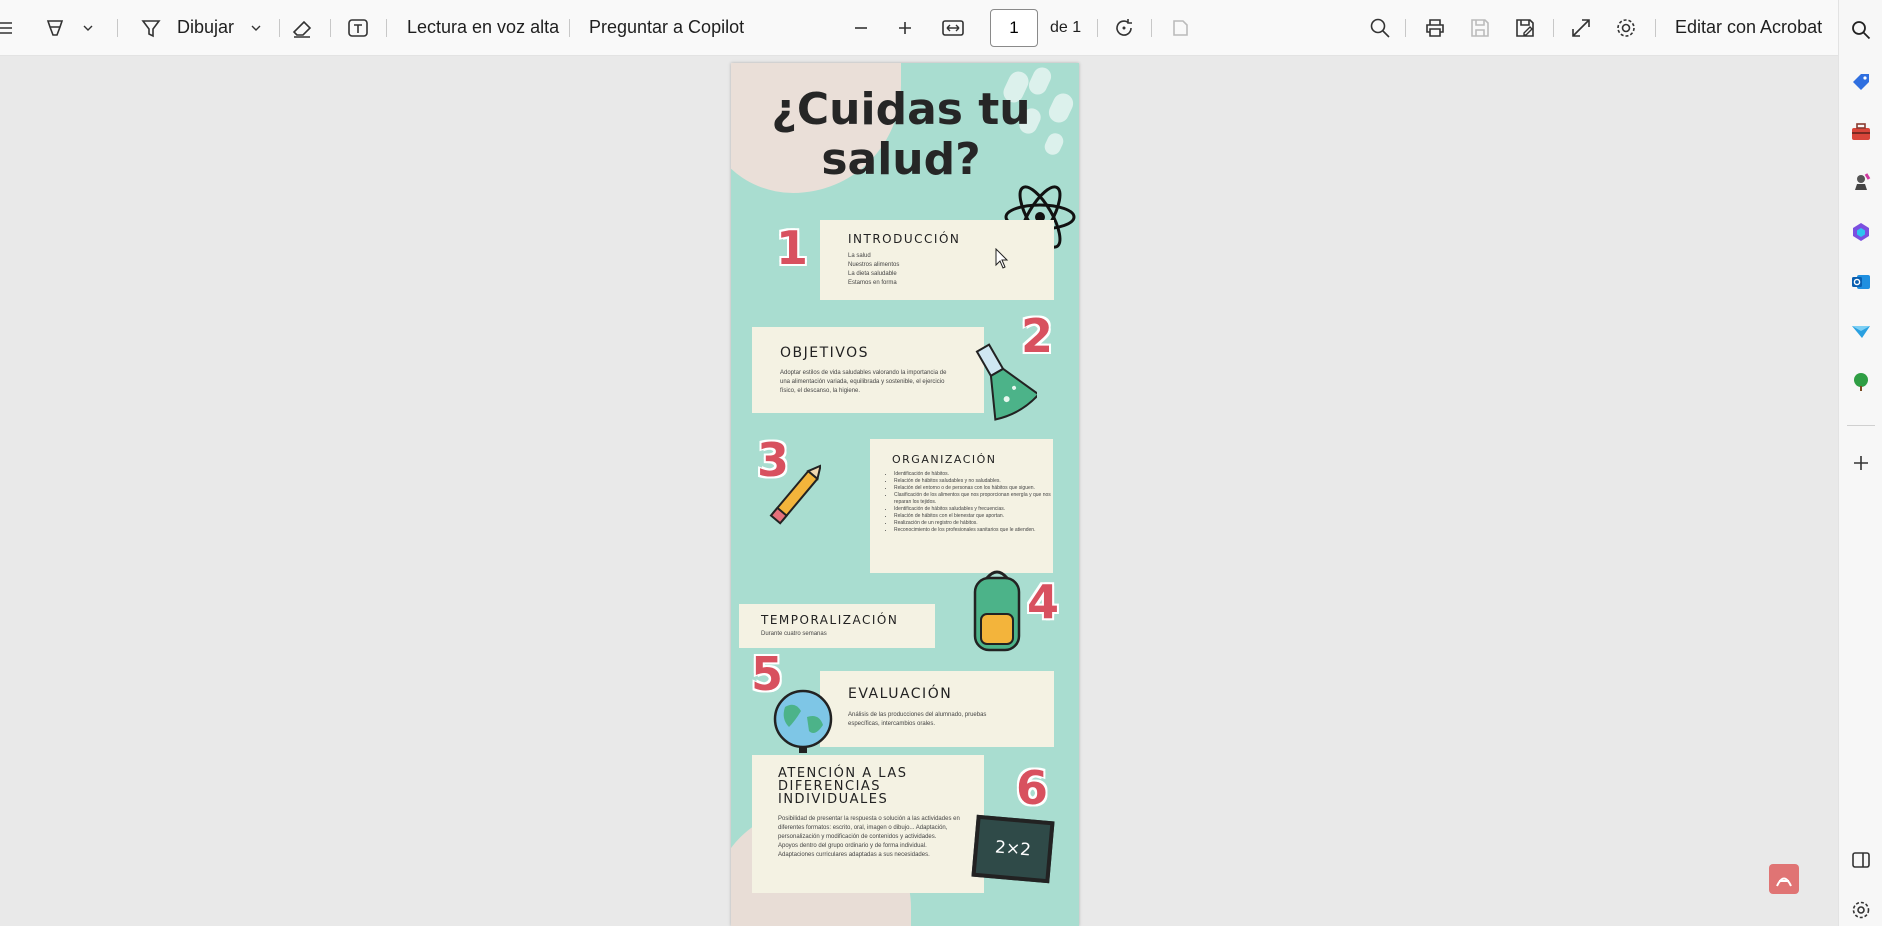  Describe the element at coordinates (901, 134) in the screenshot. I see `document-title: ¿Cuidas tu salud?` at that location.